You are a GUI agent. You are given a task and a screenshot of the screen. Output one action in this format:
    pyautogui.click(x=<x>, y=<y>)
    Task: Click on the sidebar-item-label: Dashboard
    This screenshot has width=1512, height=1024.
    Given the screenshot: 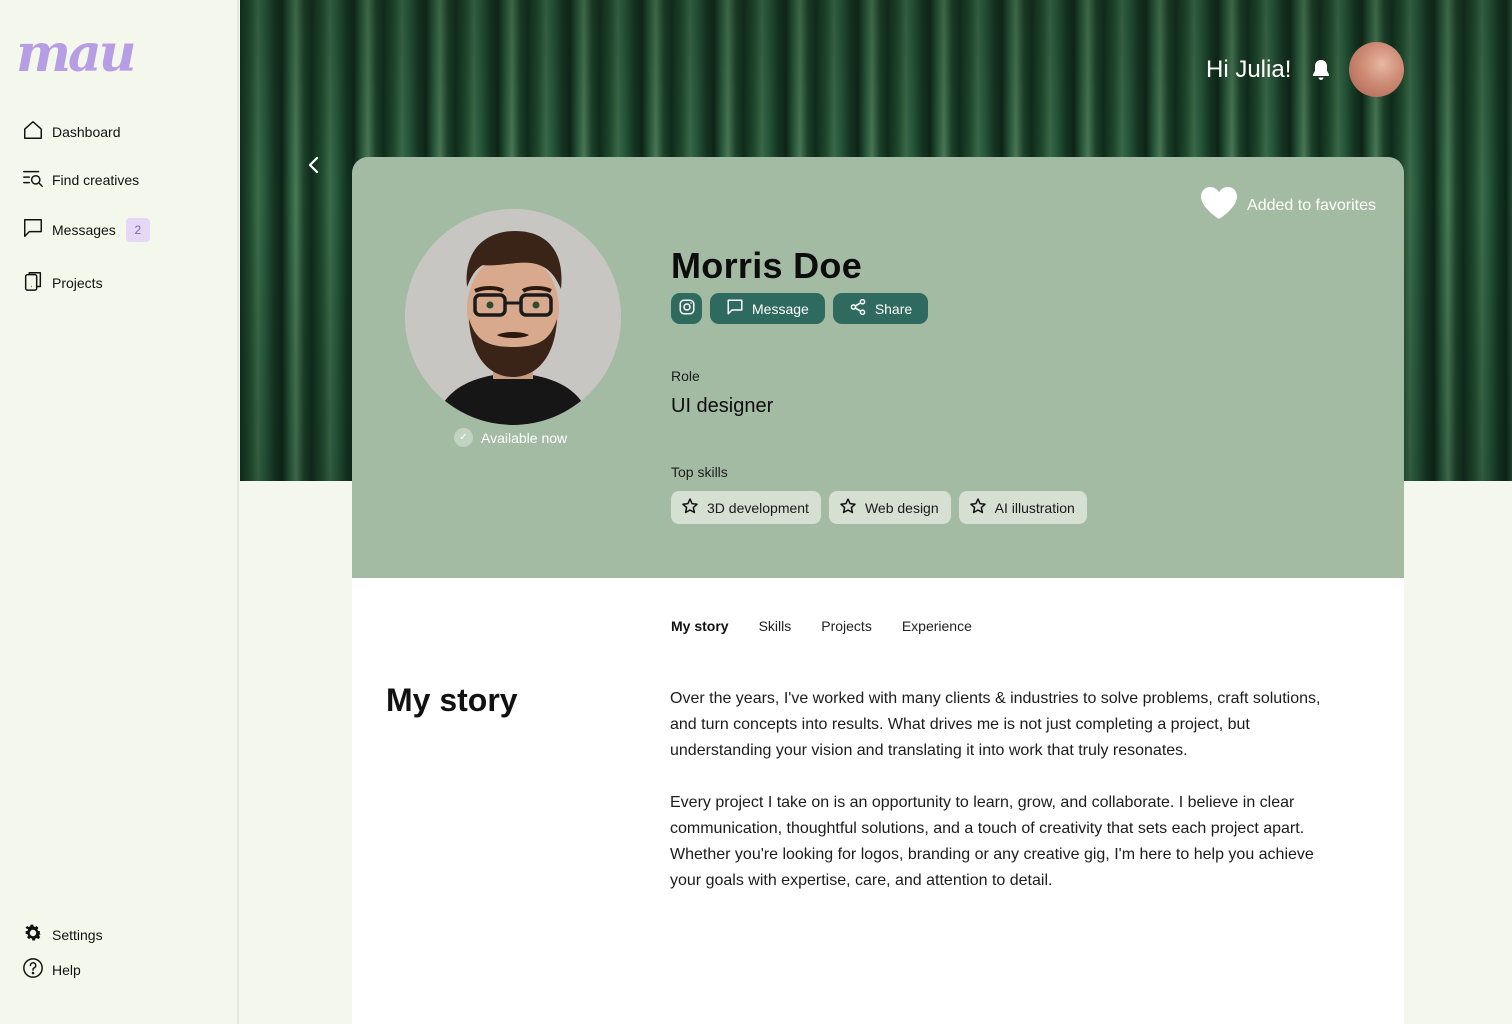 What is the action you would take?
    pyautogui.click(x=86, y=131)
    